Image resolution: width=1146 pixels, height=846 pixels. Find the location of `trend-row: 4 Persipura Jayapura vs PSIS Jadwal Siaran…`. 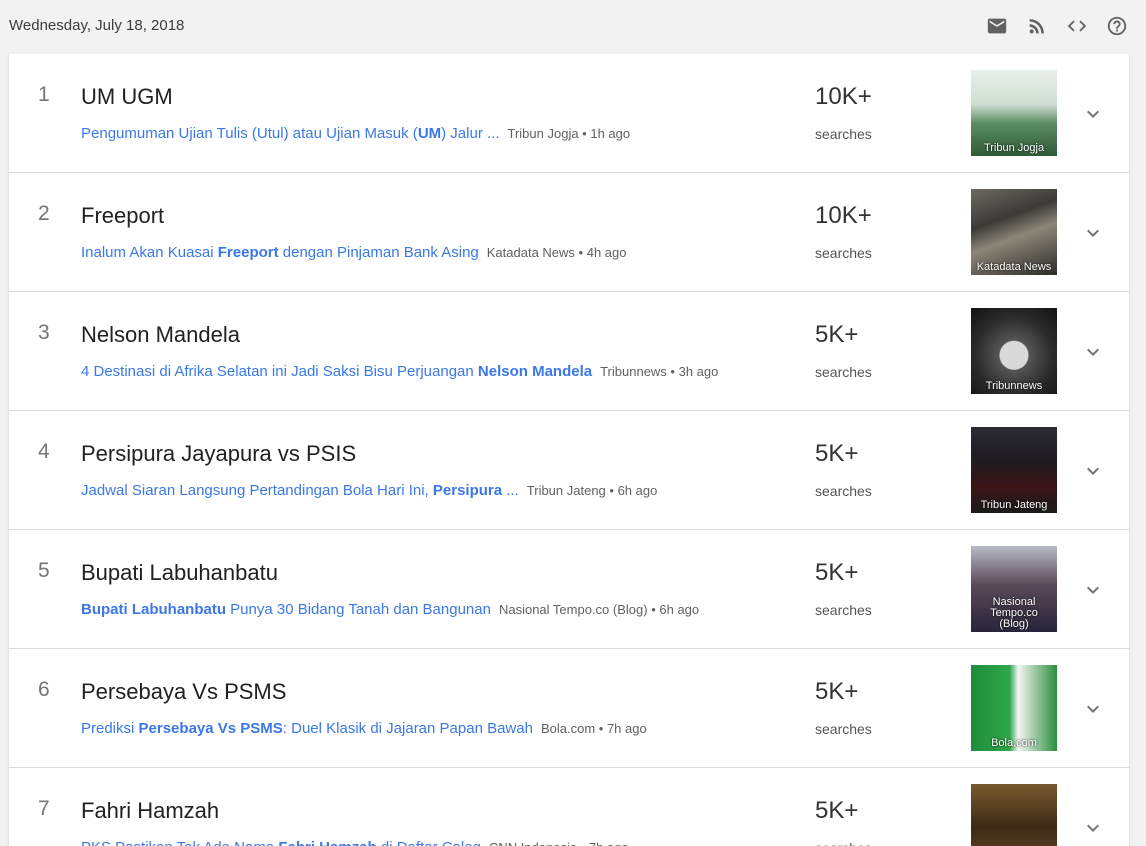

trend-row: 4 Persipura Jayapura vs PSIS Jadwal Siaran… is located at coordinates (569, 470).